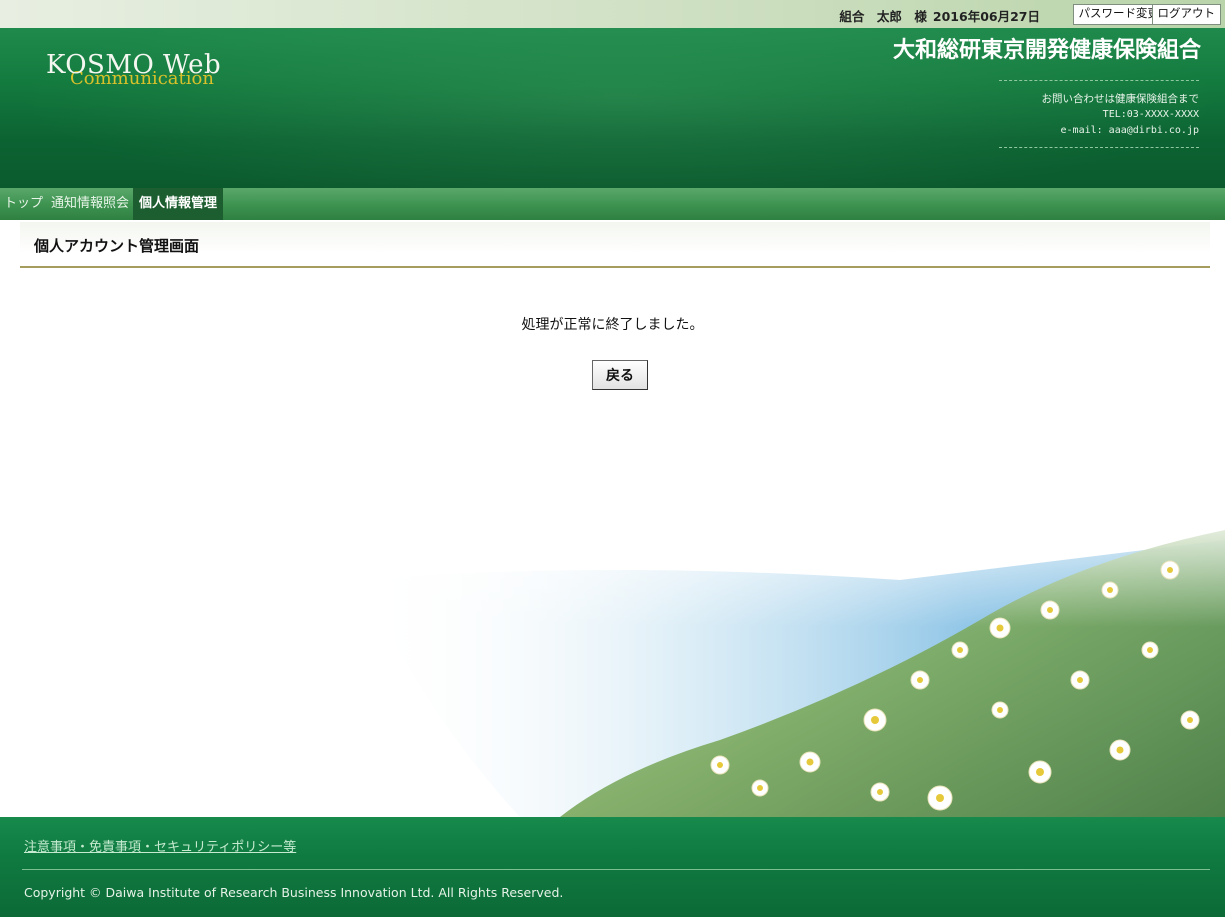  I want to click on page-title-bar: 個人アカウント管理画面, so click(615, 245).